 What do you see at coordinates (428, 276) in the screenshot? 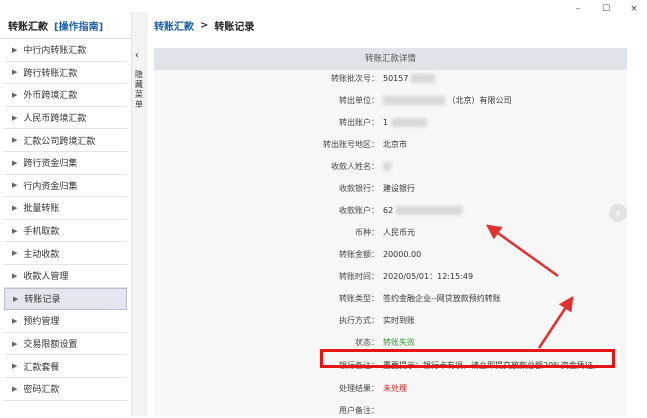
I see `detail-value: 2020/05/01：12:15:49` at bounding box center [428, 276].